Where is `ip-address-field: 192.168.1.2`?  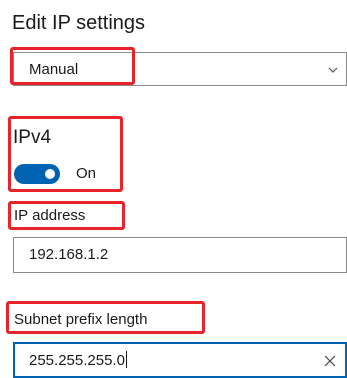 ip-address-field: 192.168.1.2 is located at coordinates (180, 255).